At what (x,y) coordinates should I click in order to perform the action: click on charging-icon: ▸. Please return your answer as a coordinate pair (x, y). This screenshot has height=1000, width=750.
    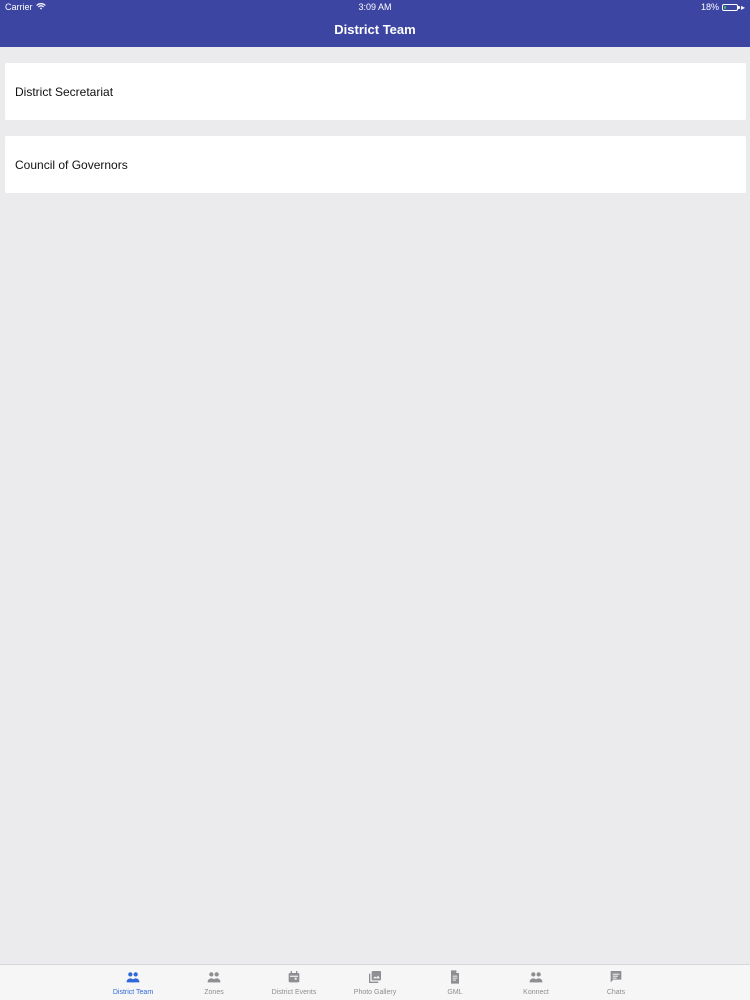
    Looking at the image, I should click on (742, 7).